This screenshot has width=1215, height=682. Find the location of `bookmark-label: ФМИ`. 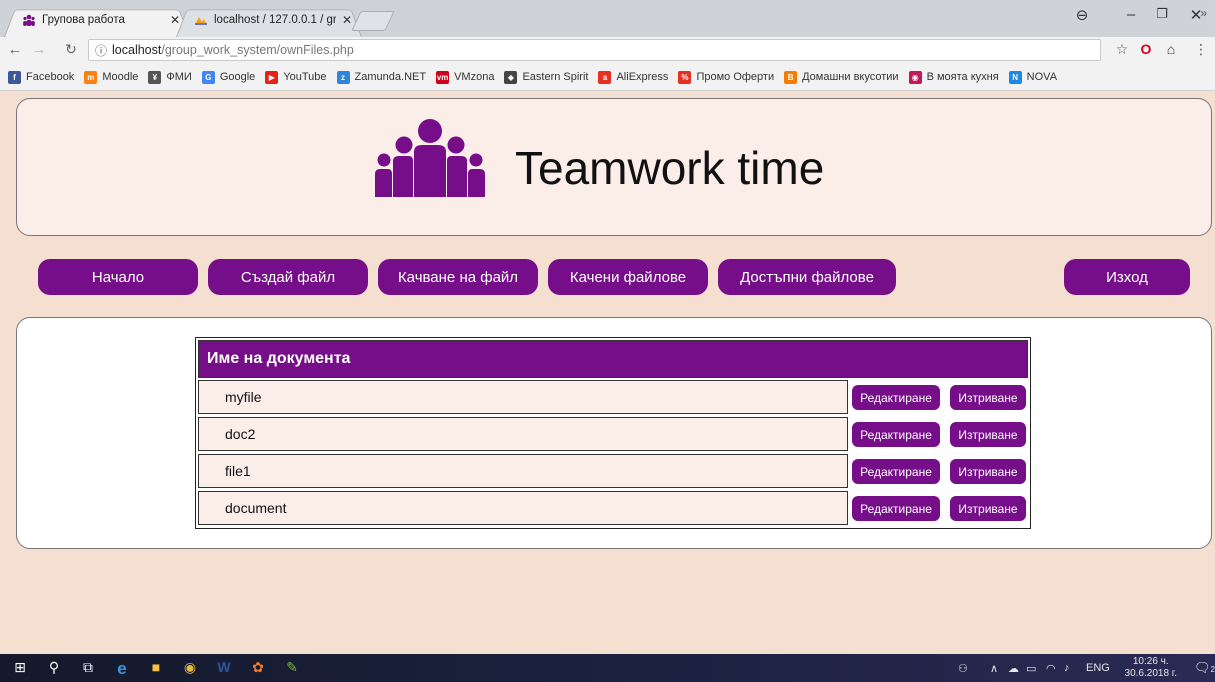

bookmark-label: ФМИ is located at coordinates (179, 77).